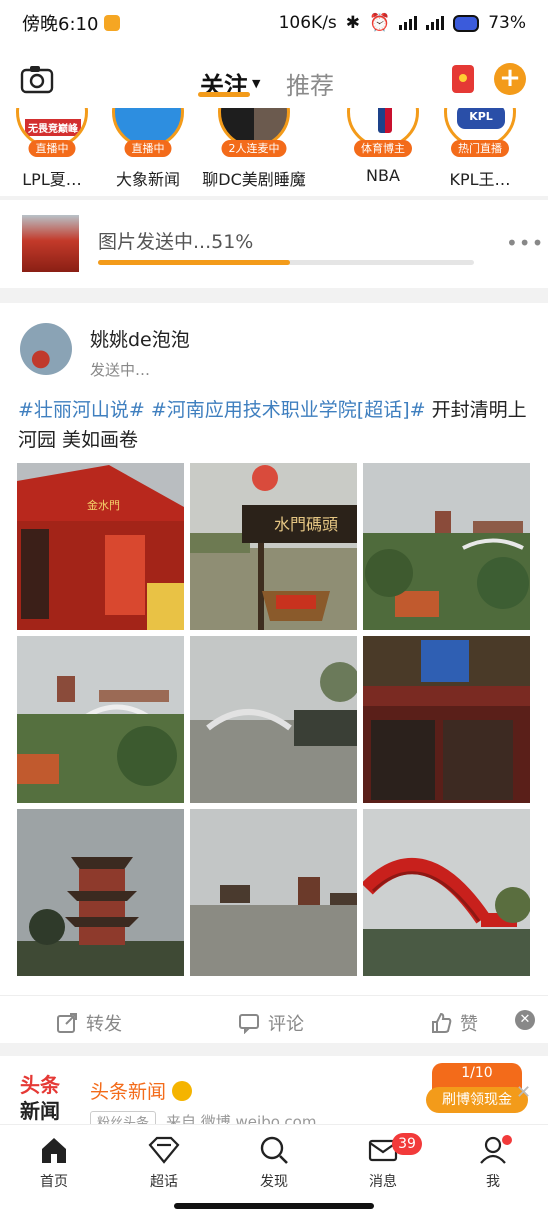  I want to click on bluetooth-icon: ✱, so click(353, 23).